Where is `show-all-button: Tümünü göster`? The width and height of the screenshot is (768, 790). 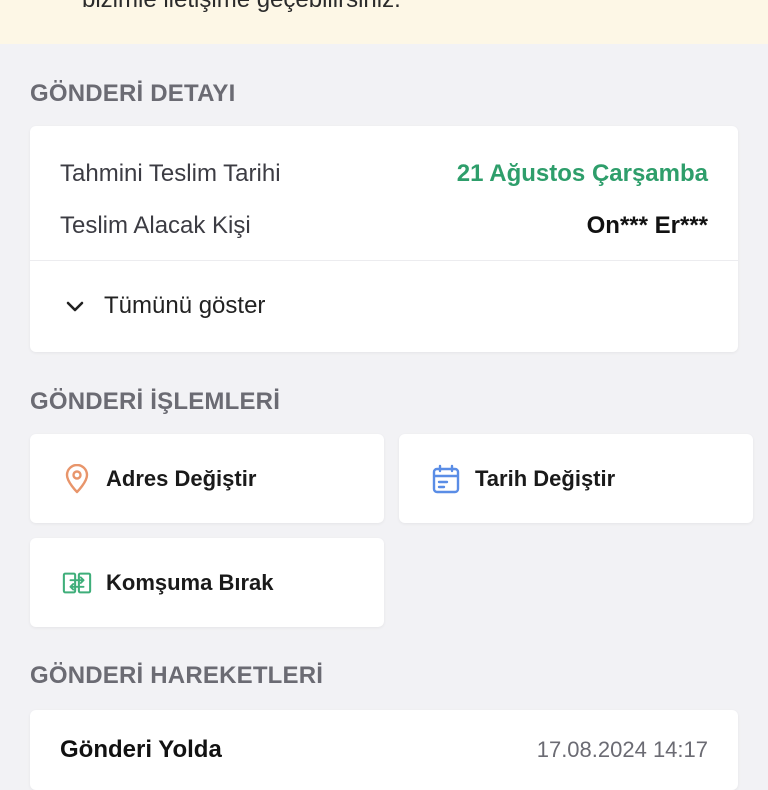
show-all-button: Tümünü göster is located at coordinates (162, 306).